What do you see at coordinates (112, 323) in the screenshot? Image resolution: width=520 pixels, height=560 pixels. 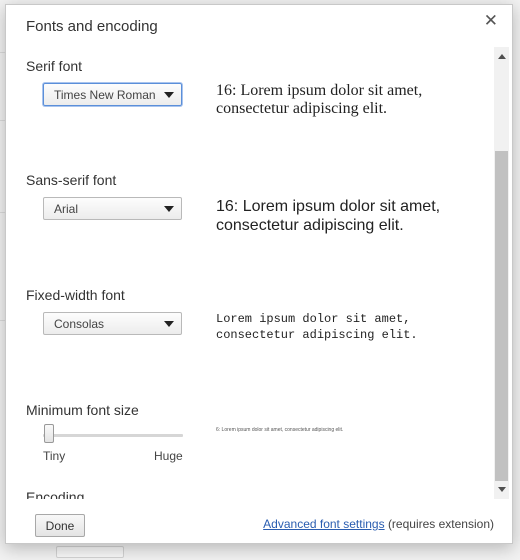 I see `fixed-width-font-select: Consolas` at bounding box center [112, 323].